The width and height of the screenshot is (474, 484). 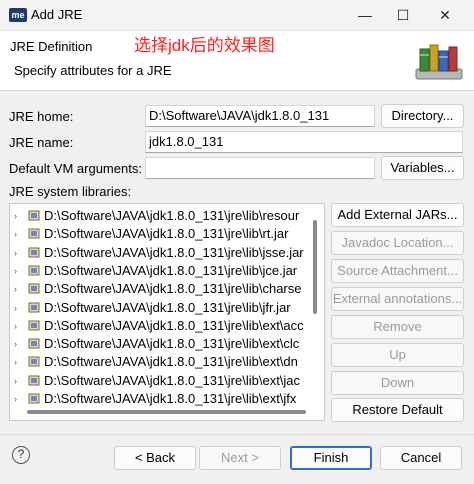 I want to click on close-button: ✕, so click(x=445, y=15).